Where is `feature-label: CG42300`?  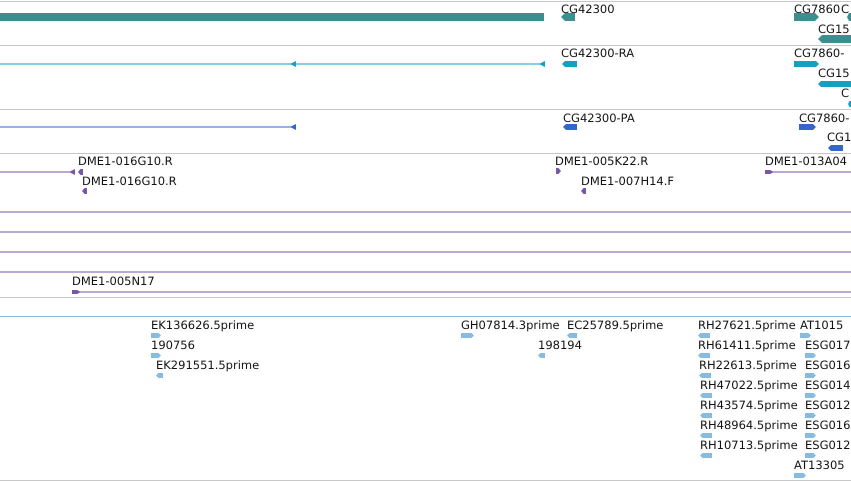
feature-label: CG42300 is located at coordinates (588, 9).